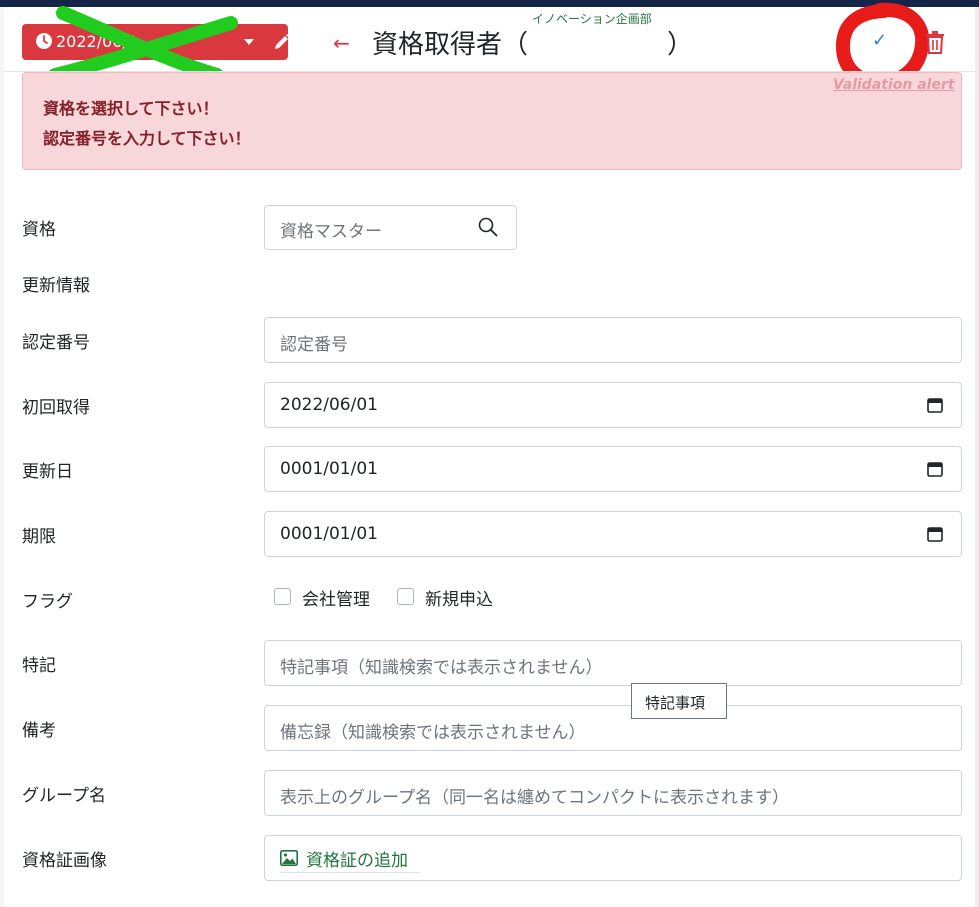 The image size is (979, 907). What do you see at coordinates (131, 108) in the screenshot?
I see `alert-message: 資格を選択して下さい！` at bounding box center [131, 108].